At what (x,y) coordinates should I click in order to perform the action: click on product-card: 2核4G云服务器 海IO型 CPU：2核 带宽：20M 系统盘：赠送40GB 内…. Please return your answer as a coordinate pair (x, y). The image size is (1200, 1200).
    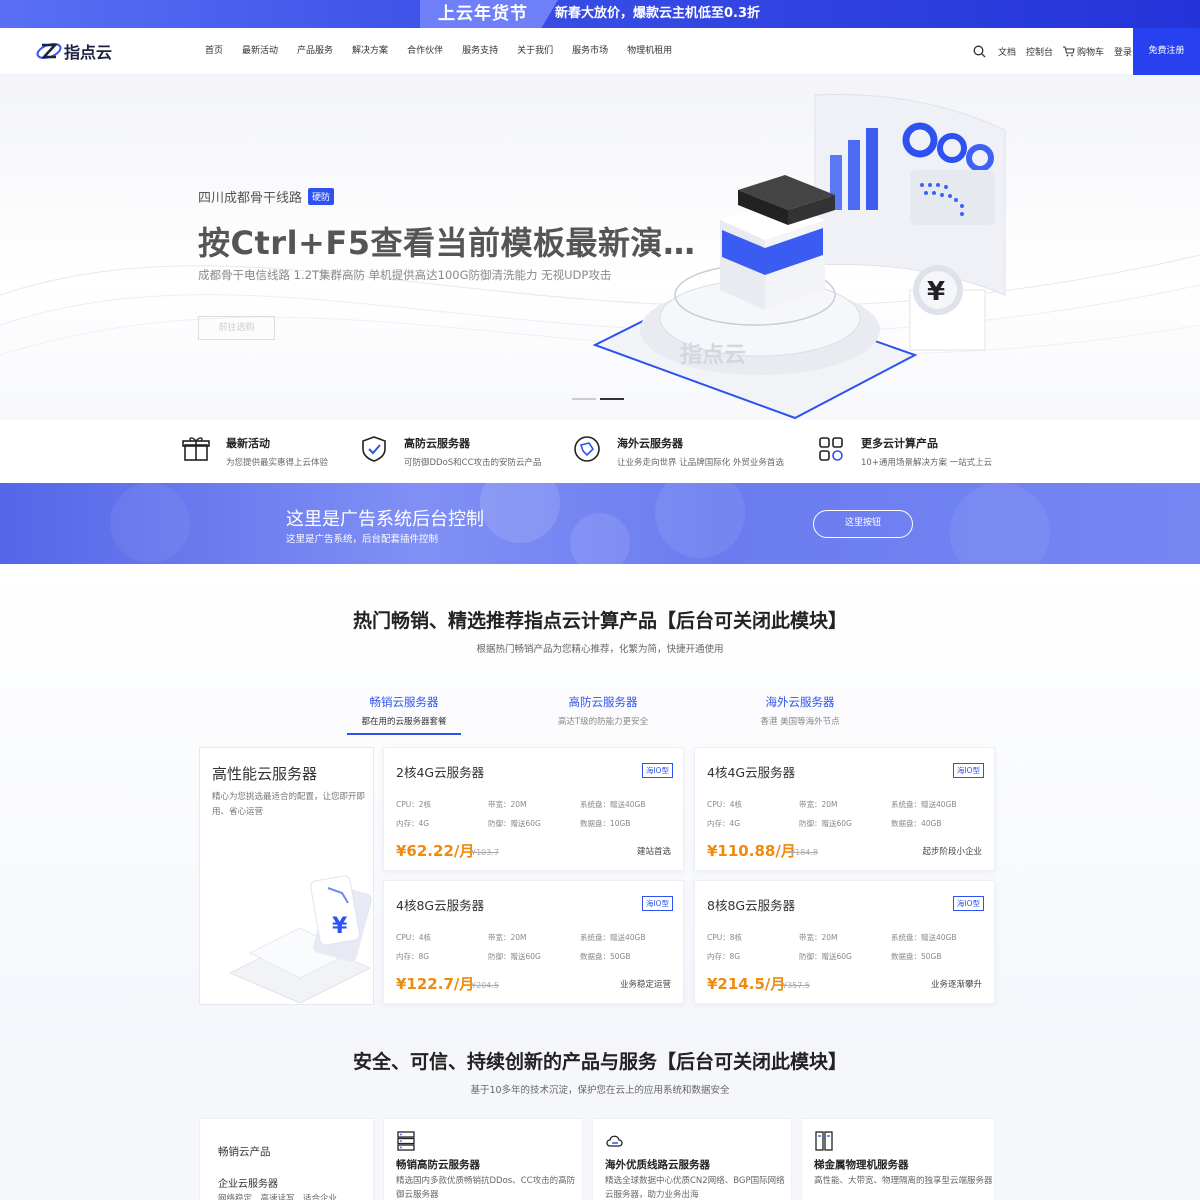
    Looking at the image, I should click on (533, 809).